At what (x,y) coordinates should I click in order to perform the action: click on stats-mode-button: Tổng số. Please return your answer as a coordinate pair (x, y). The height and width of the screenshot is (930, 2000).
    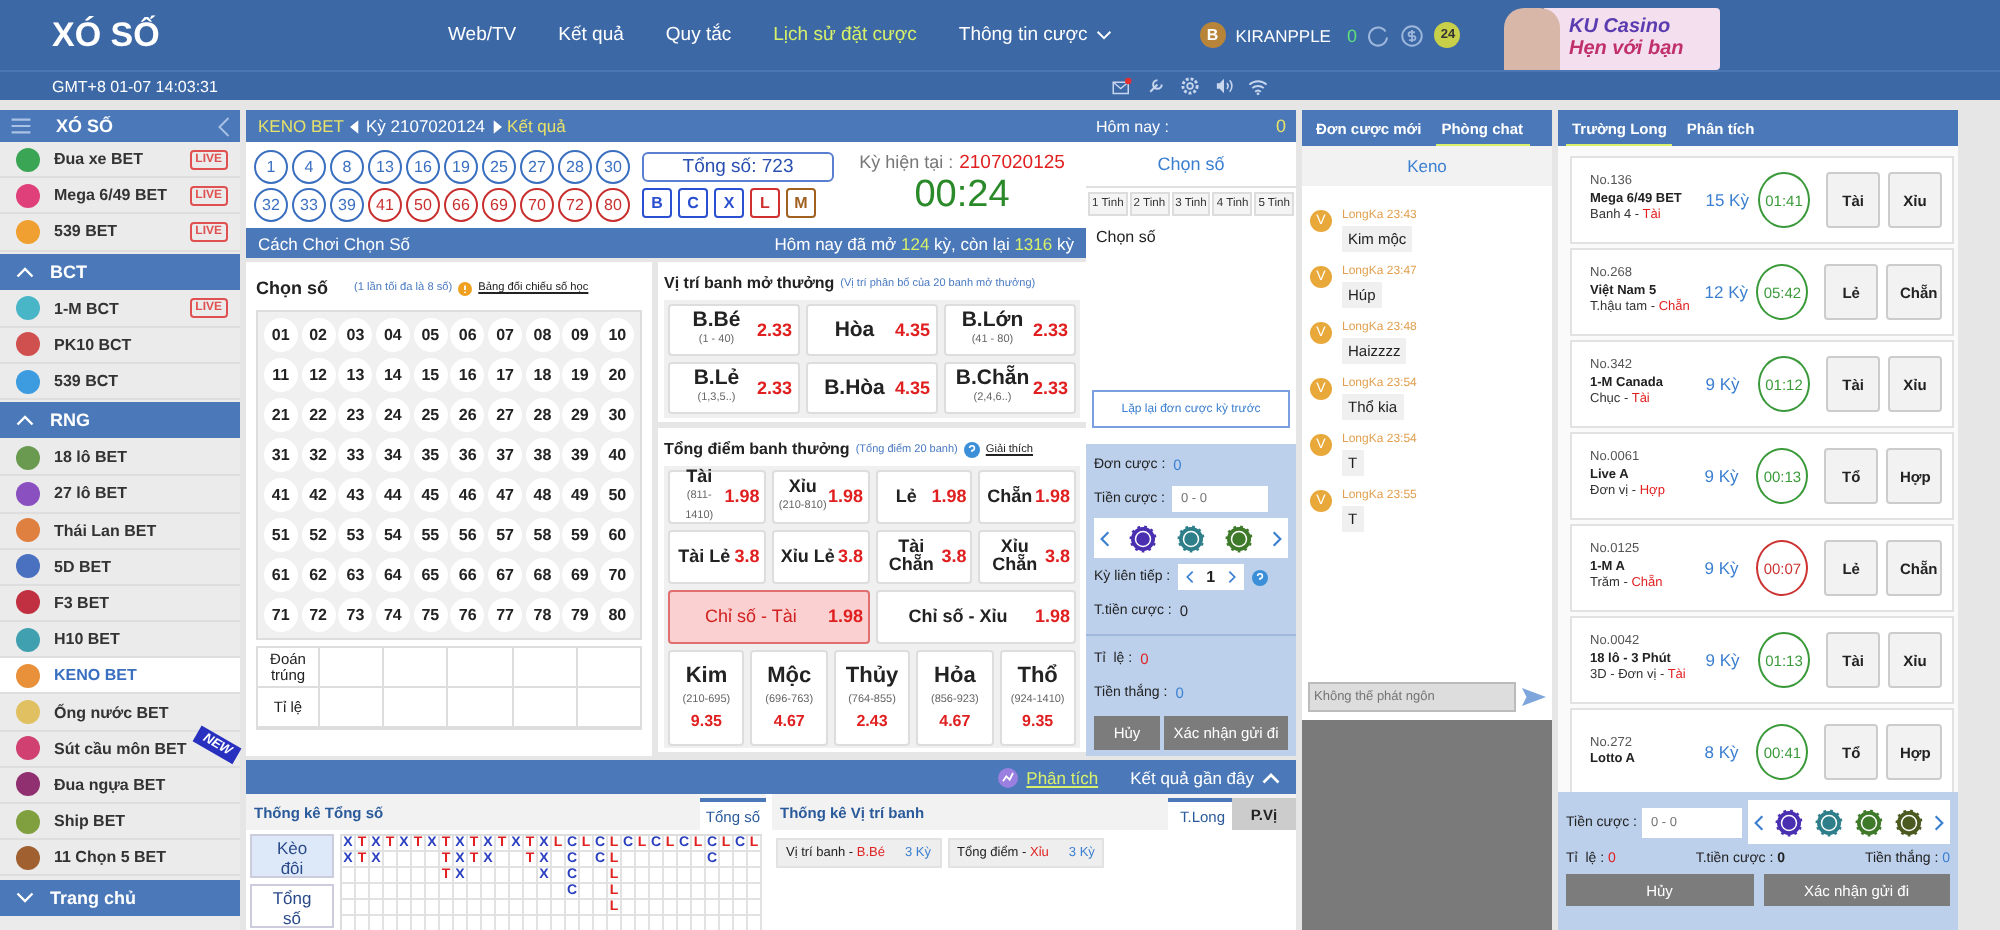
    Looking at the image, I should click on (292, 906).